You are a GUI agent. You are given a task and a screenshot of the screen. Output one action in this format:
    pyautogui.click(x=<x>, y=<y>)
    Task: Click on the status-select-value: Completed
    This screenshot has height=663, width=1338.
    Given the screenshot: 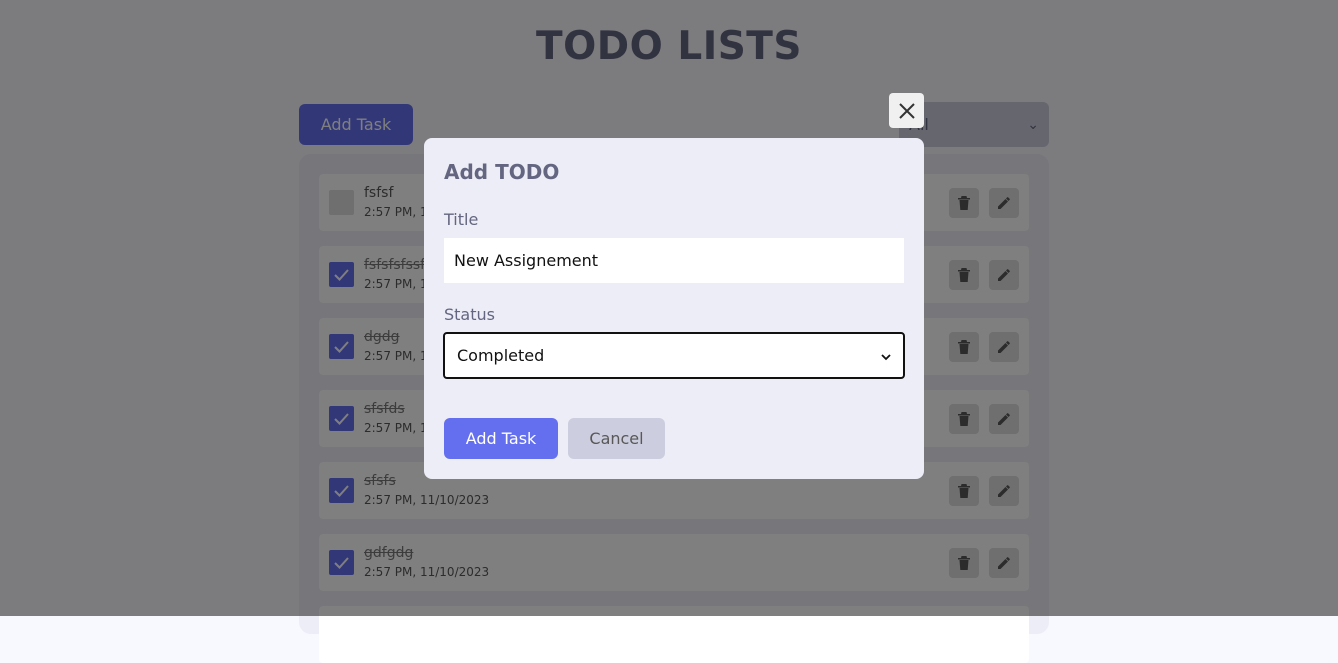 What is the action you would take?
    pyautogui.click(x=501, y=355)
    